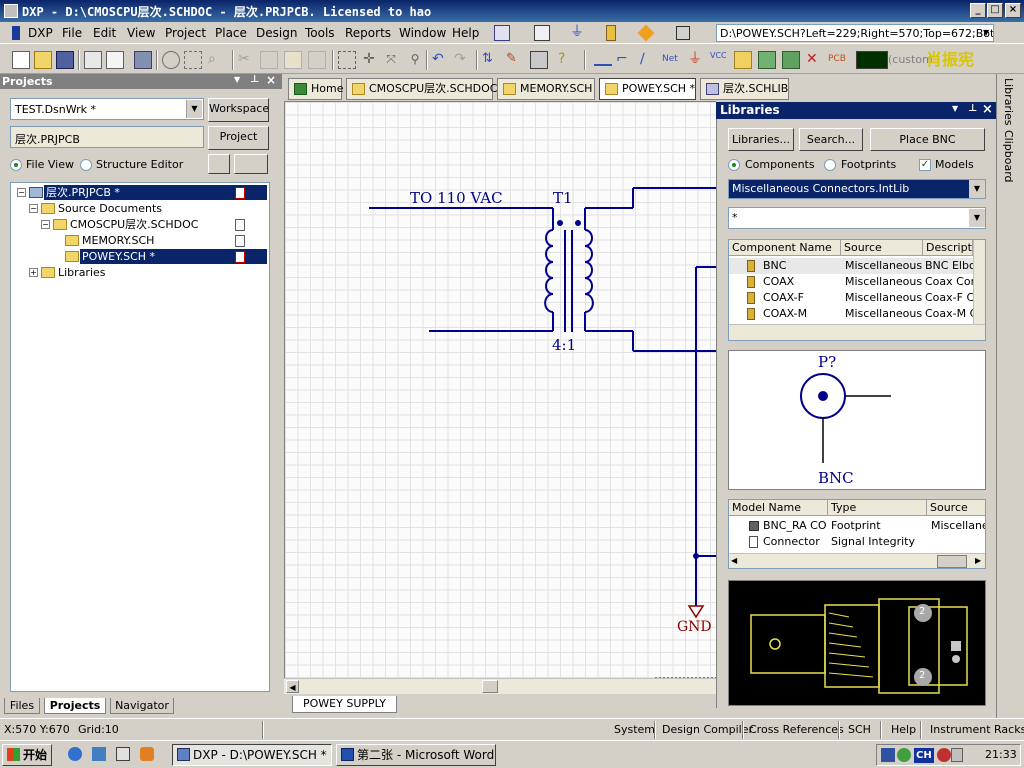  Describe the element at coordinates (882, 248) in the screenshot. I see `column-header-source: Source` at that location.